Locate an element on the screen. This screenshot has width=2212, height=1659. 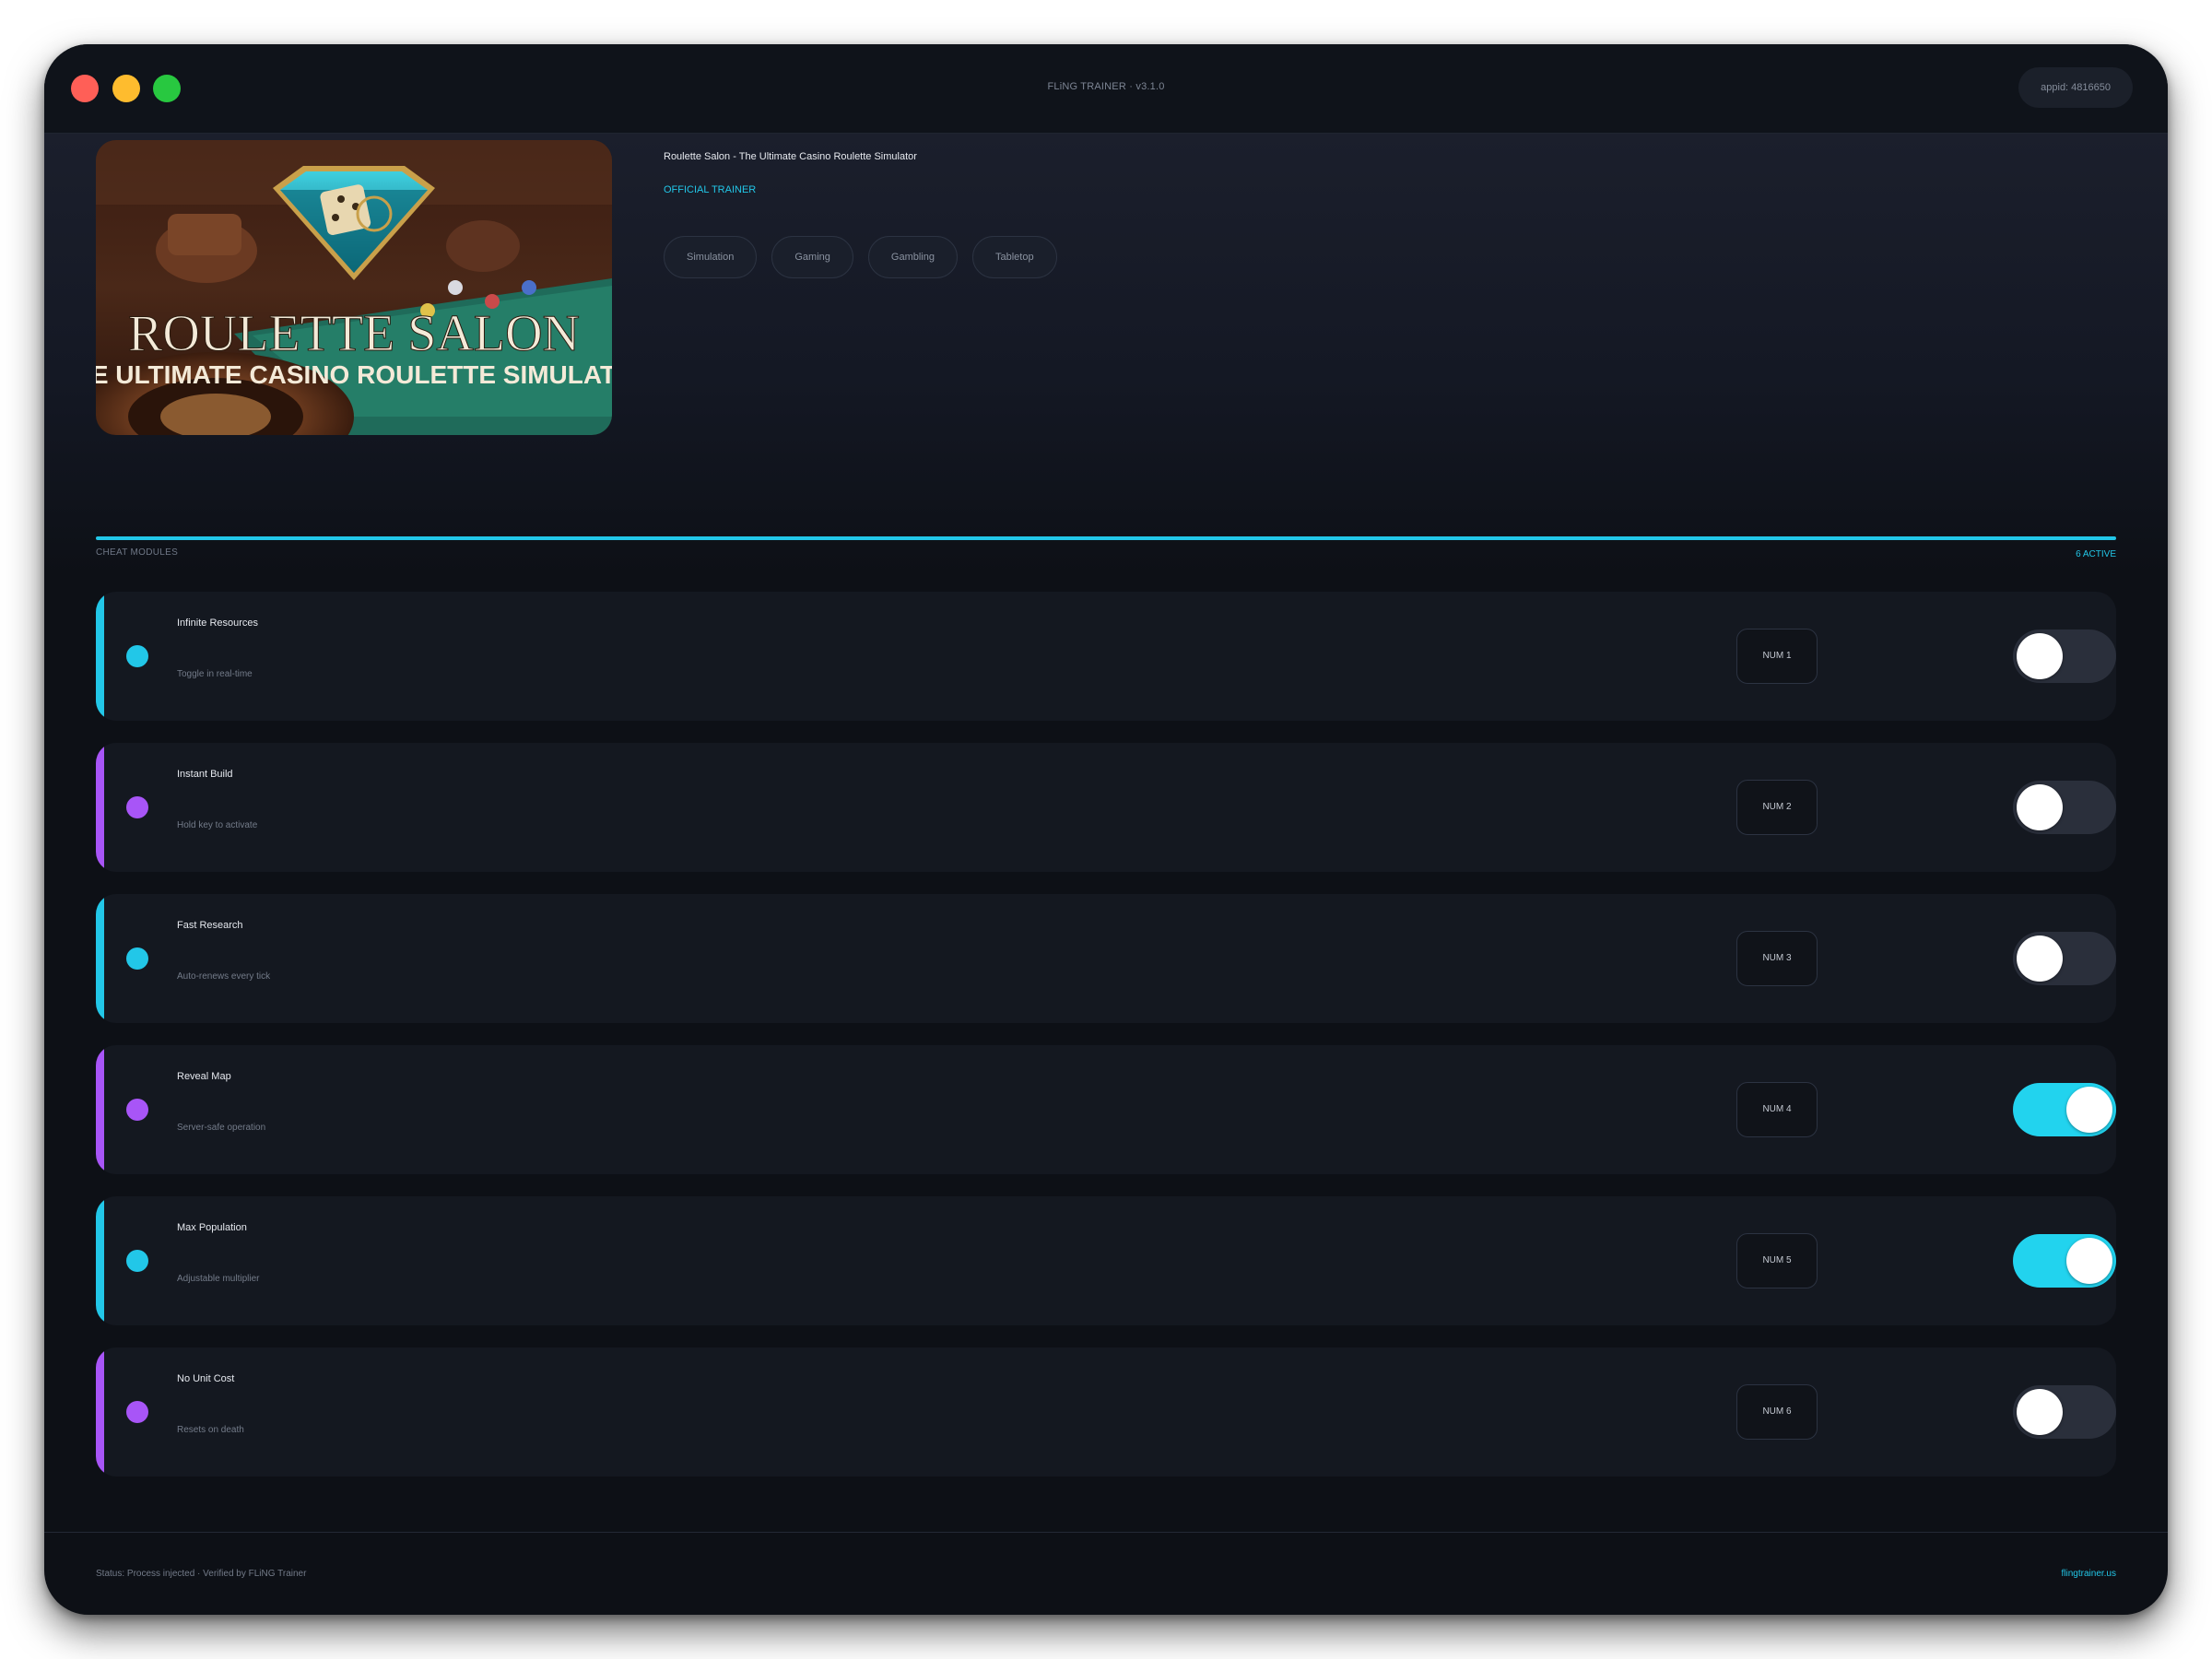
official-trainer-label: OFFICIAL TRAINER is located at coordinates (710, 189).